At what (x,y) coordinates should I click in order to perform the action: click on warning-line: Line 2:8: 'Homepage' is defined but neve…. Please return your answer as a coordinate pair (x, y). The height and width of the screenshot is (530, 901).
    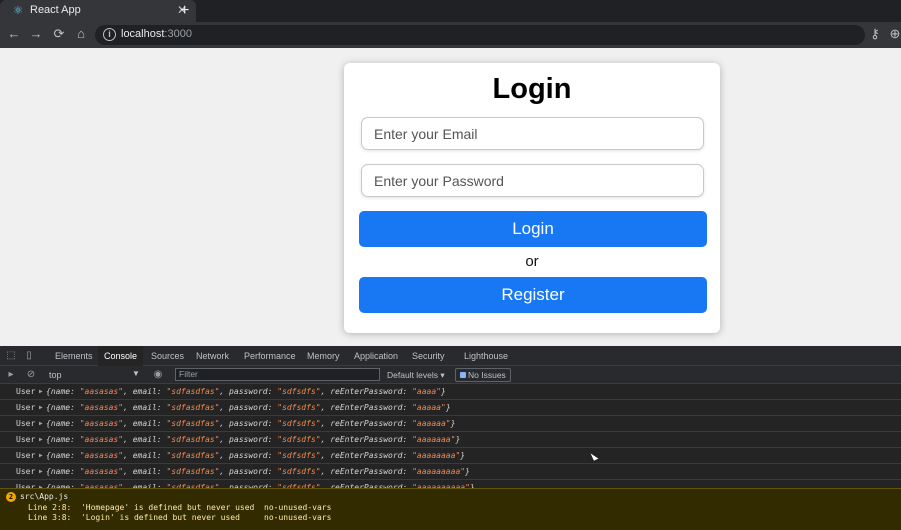
    Looking at the image, I should click on (180, 507).